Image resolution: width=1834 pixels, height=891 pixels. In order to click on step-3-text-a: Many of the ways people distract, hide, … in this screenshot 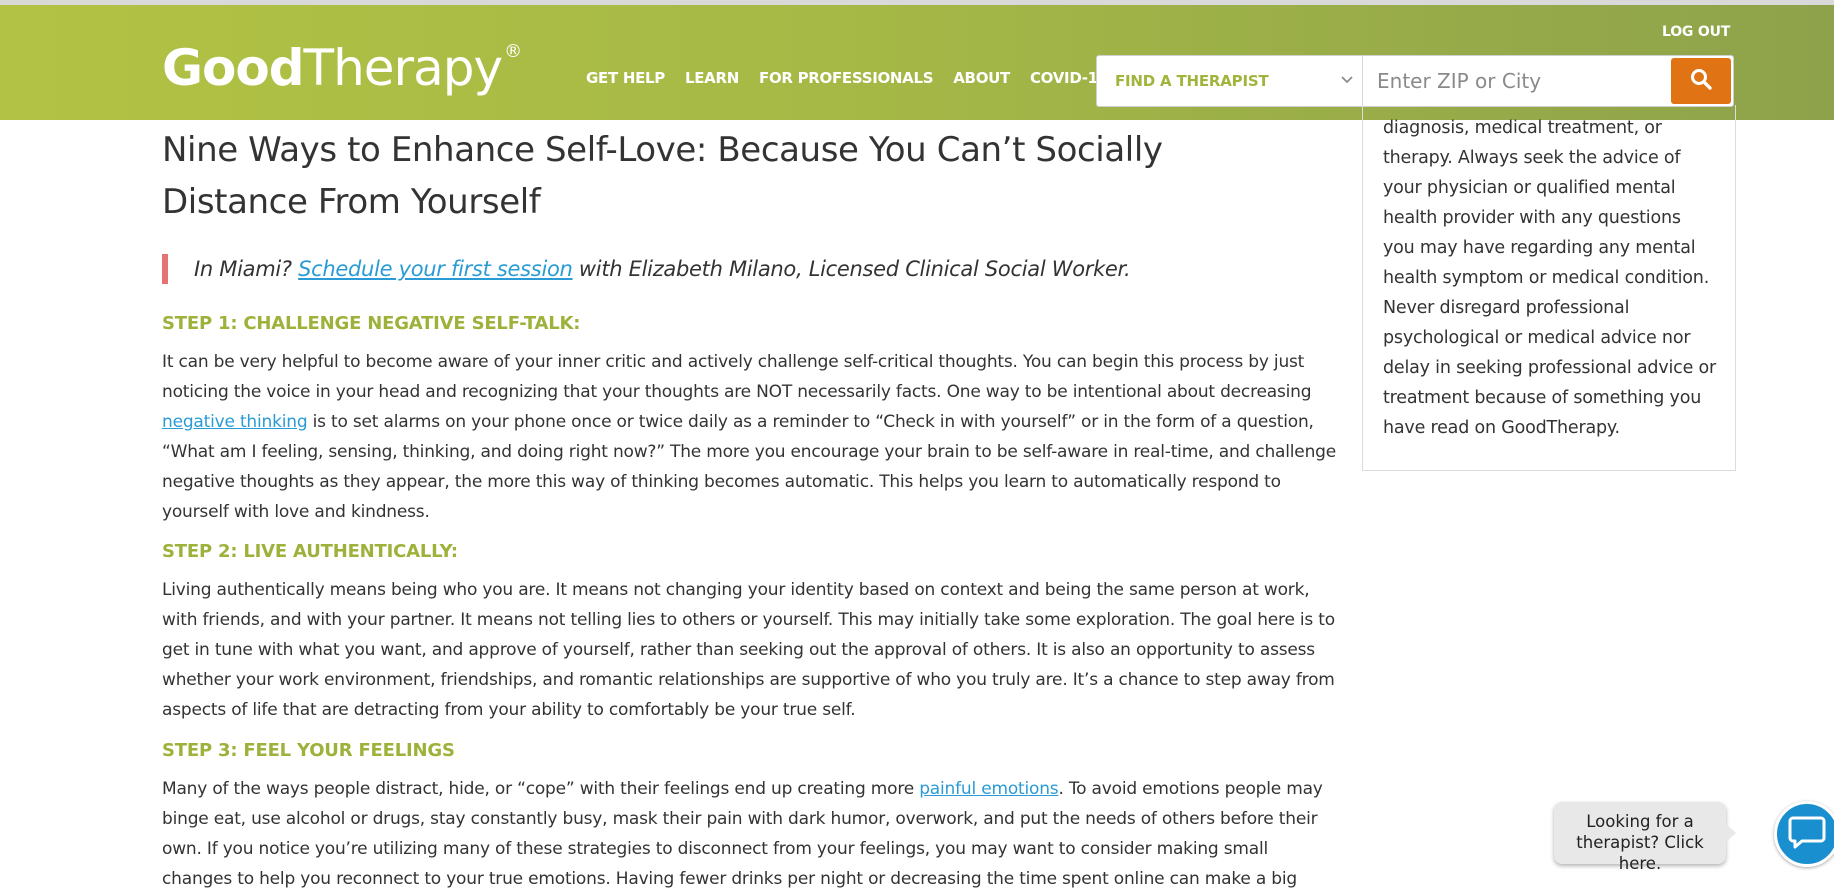, I will do `click(541, 789)`.